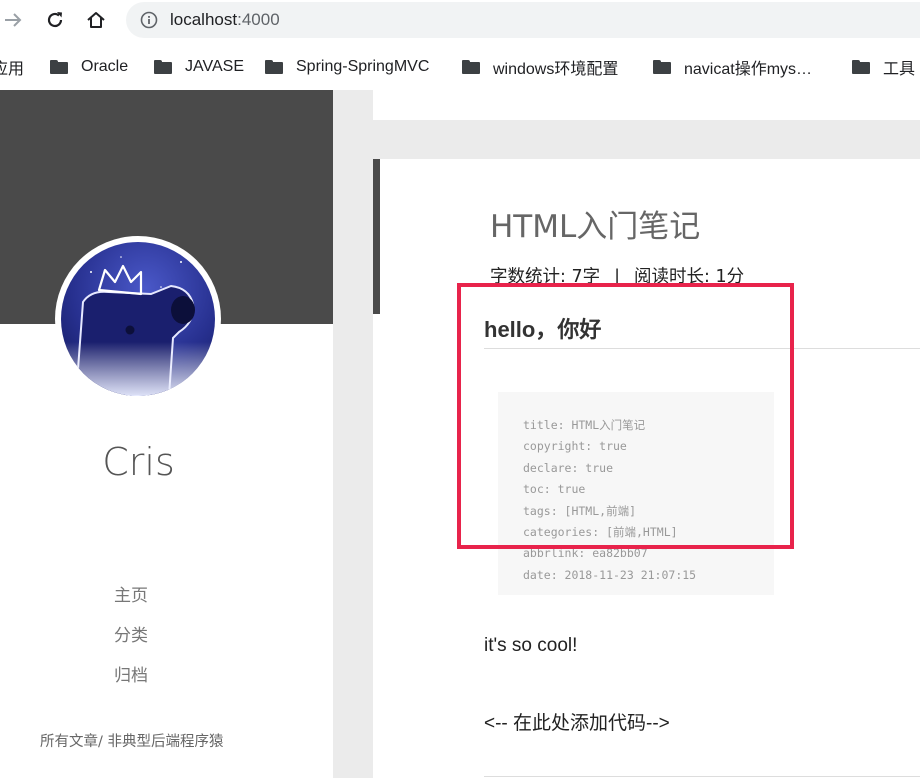  What do you see at coordinates (353, 434) in the screenshot?
I see `content-gutter` at bounding box center [353, 434].